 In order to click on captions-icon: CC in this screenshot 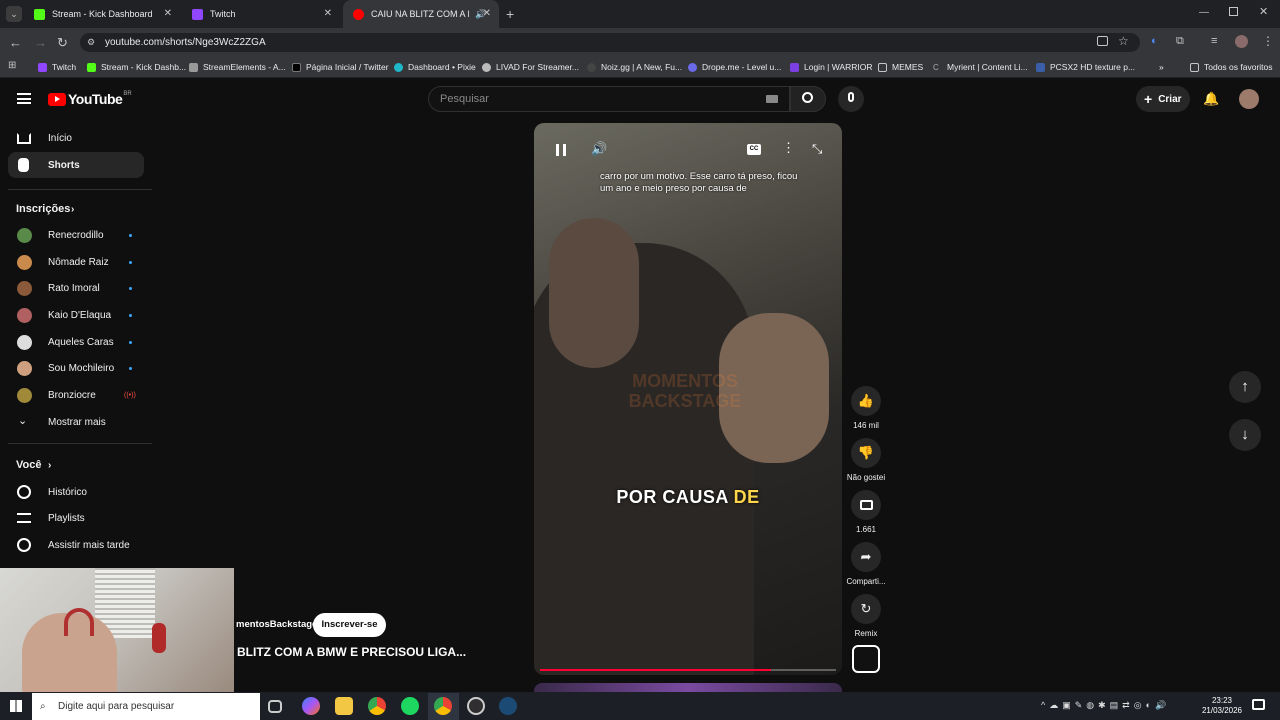, I will do `click(754, 149)`.